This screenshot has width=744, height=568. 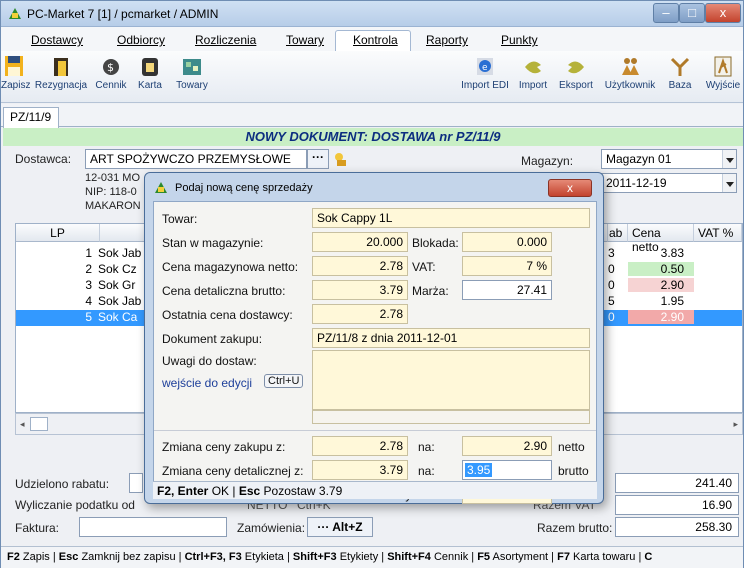 I want to click on row-lp: 3, so click(x=88, y=285).